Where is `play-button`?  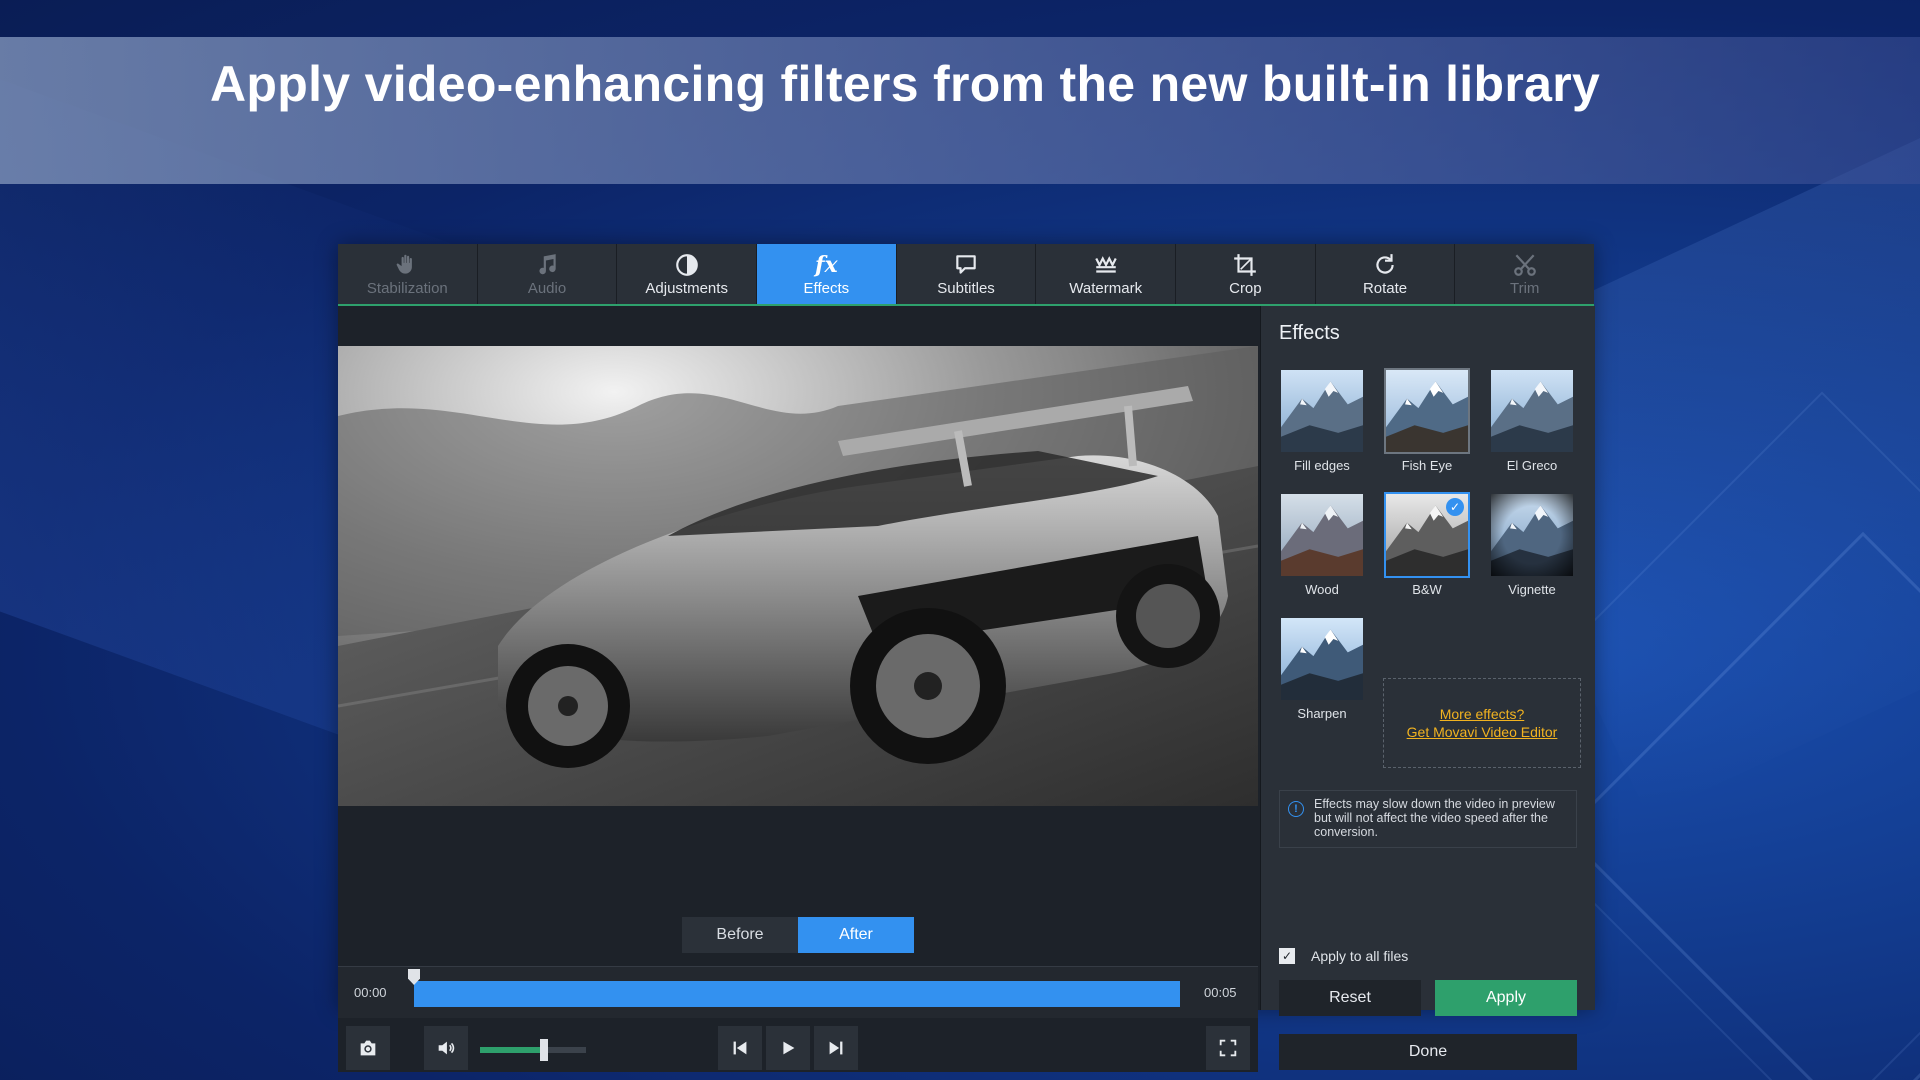
play-button is located at coordinates (788, 1048).